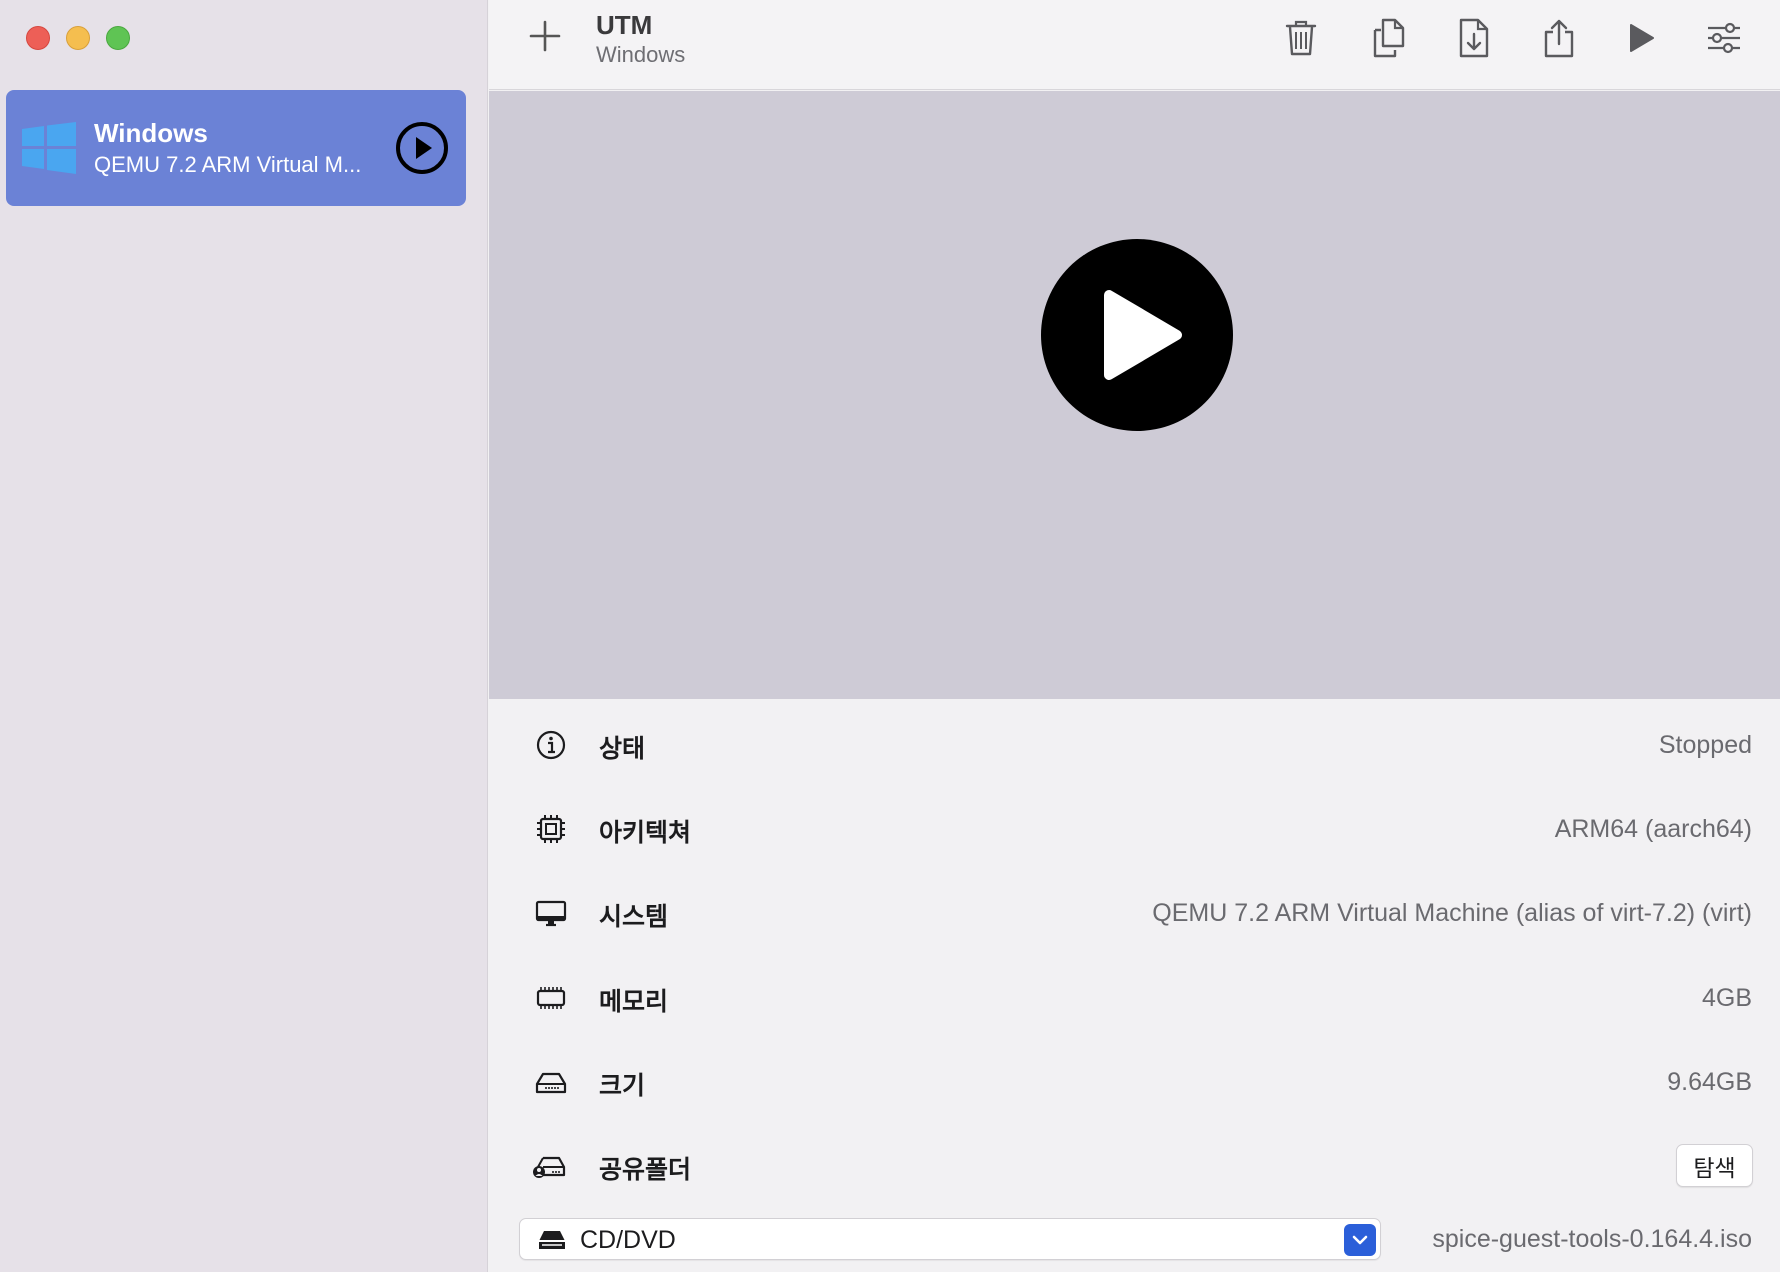 This screenshot has height=1272, width=1780. I want to click on detail-row-architecture: 아키텍쳐 ARM64 (aarch64), so click(1134, 829).